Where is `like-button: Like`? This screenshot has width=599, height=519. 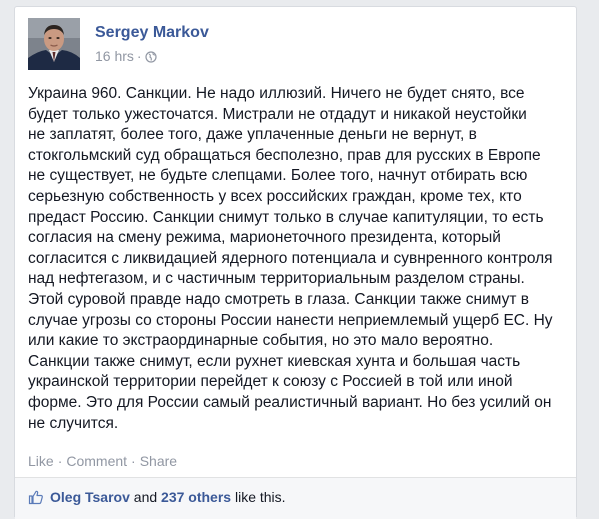 like-button: Like is located at coordinates (41, 461).